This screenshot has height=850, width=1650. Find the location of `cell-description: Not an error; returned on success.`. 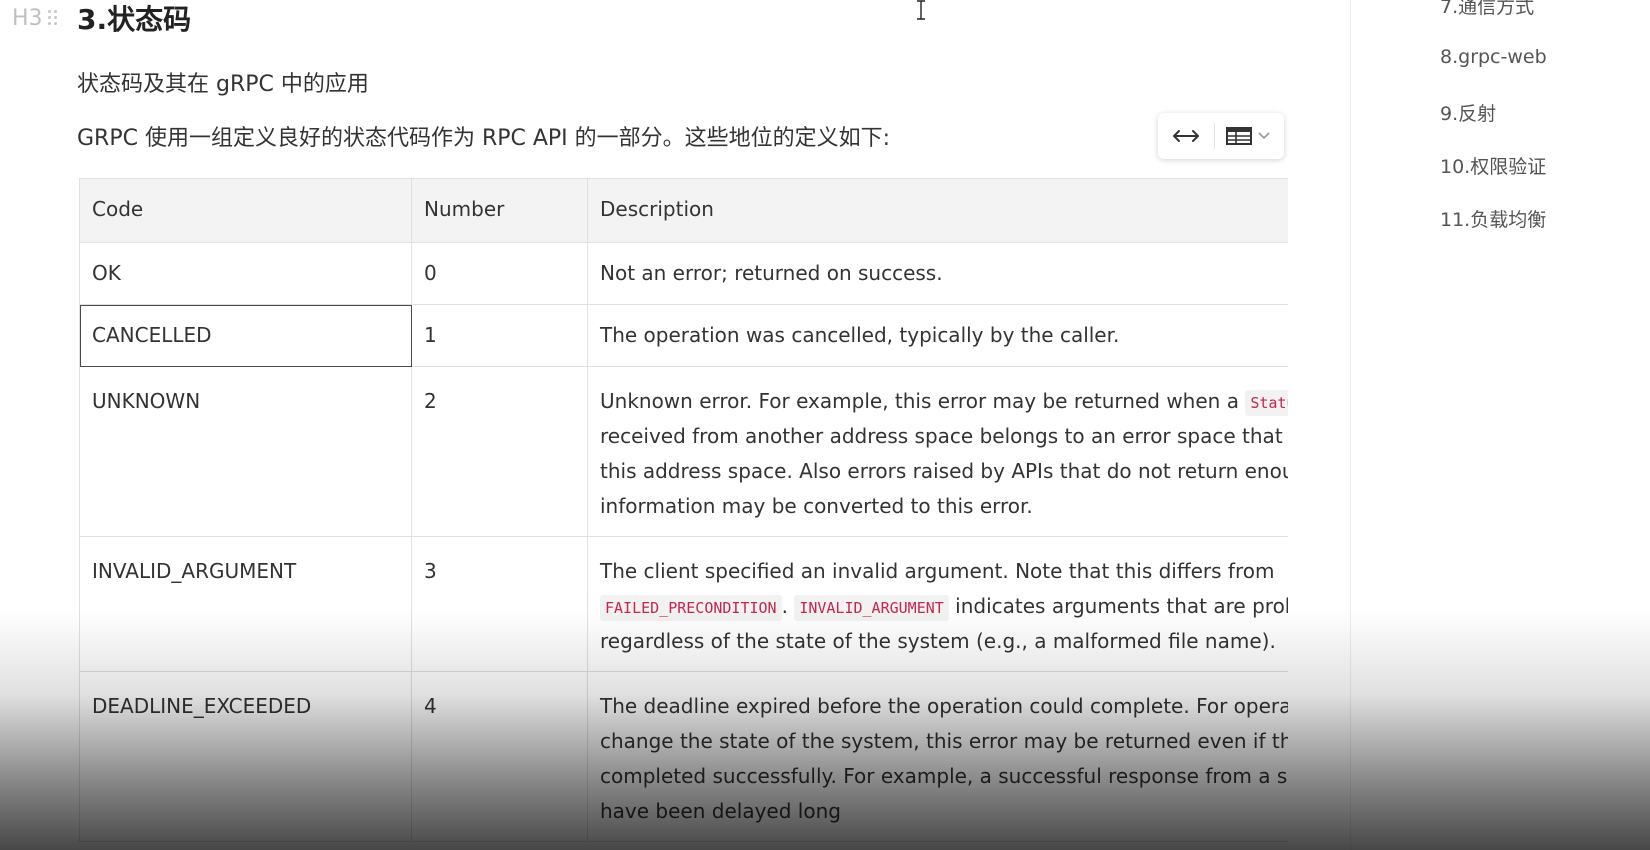

cell-description: Not an error; returned on success. is located at coordinates (937, 273).